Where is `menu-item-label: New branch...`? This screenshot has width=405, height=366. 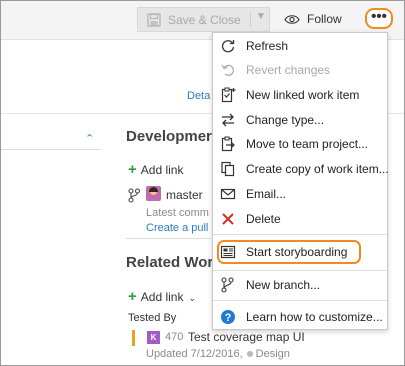
menu-item-label: New branch... is located at coordinates (283, 285).